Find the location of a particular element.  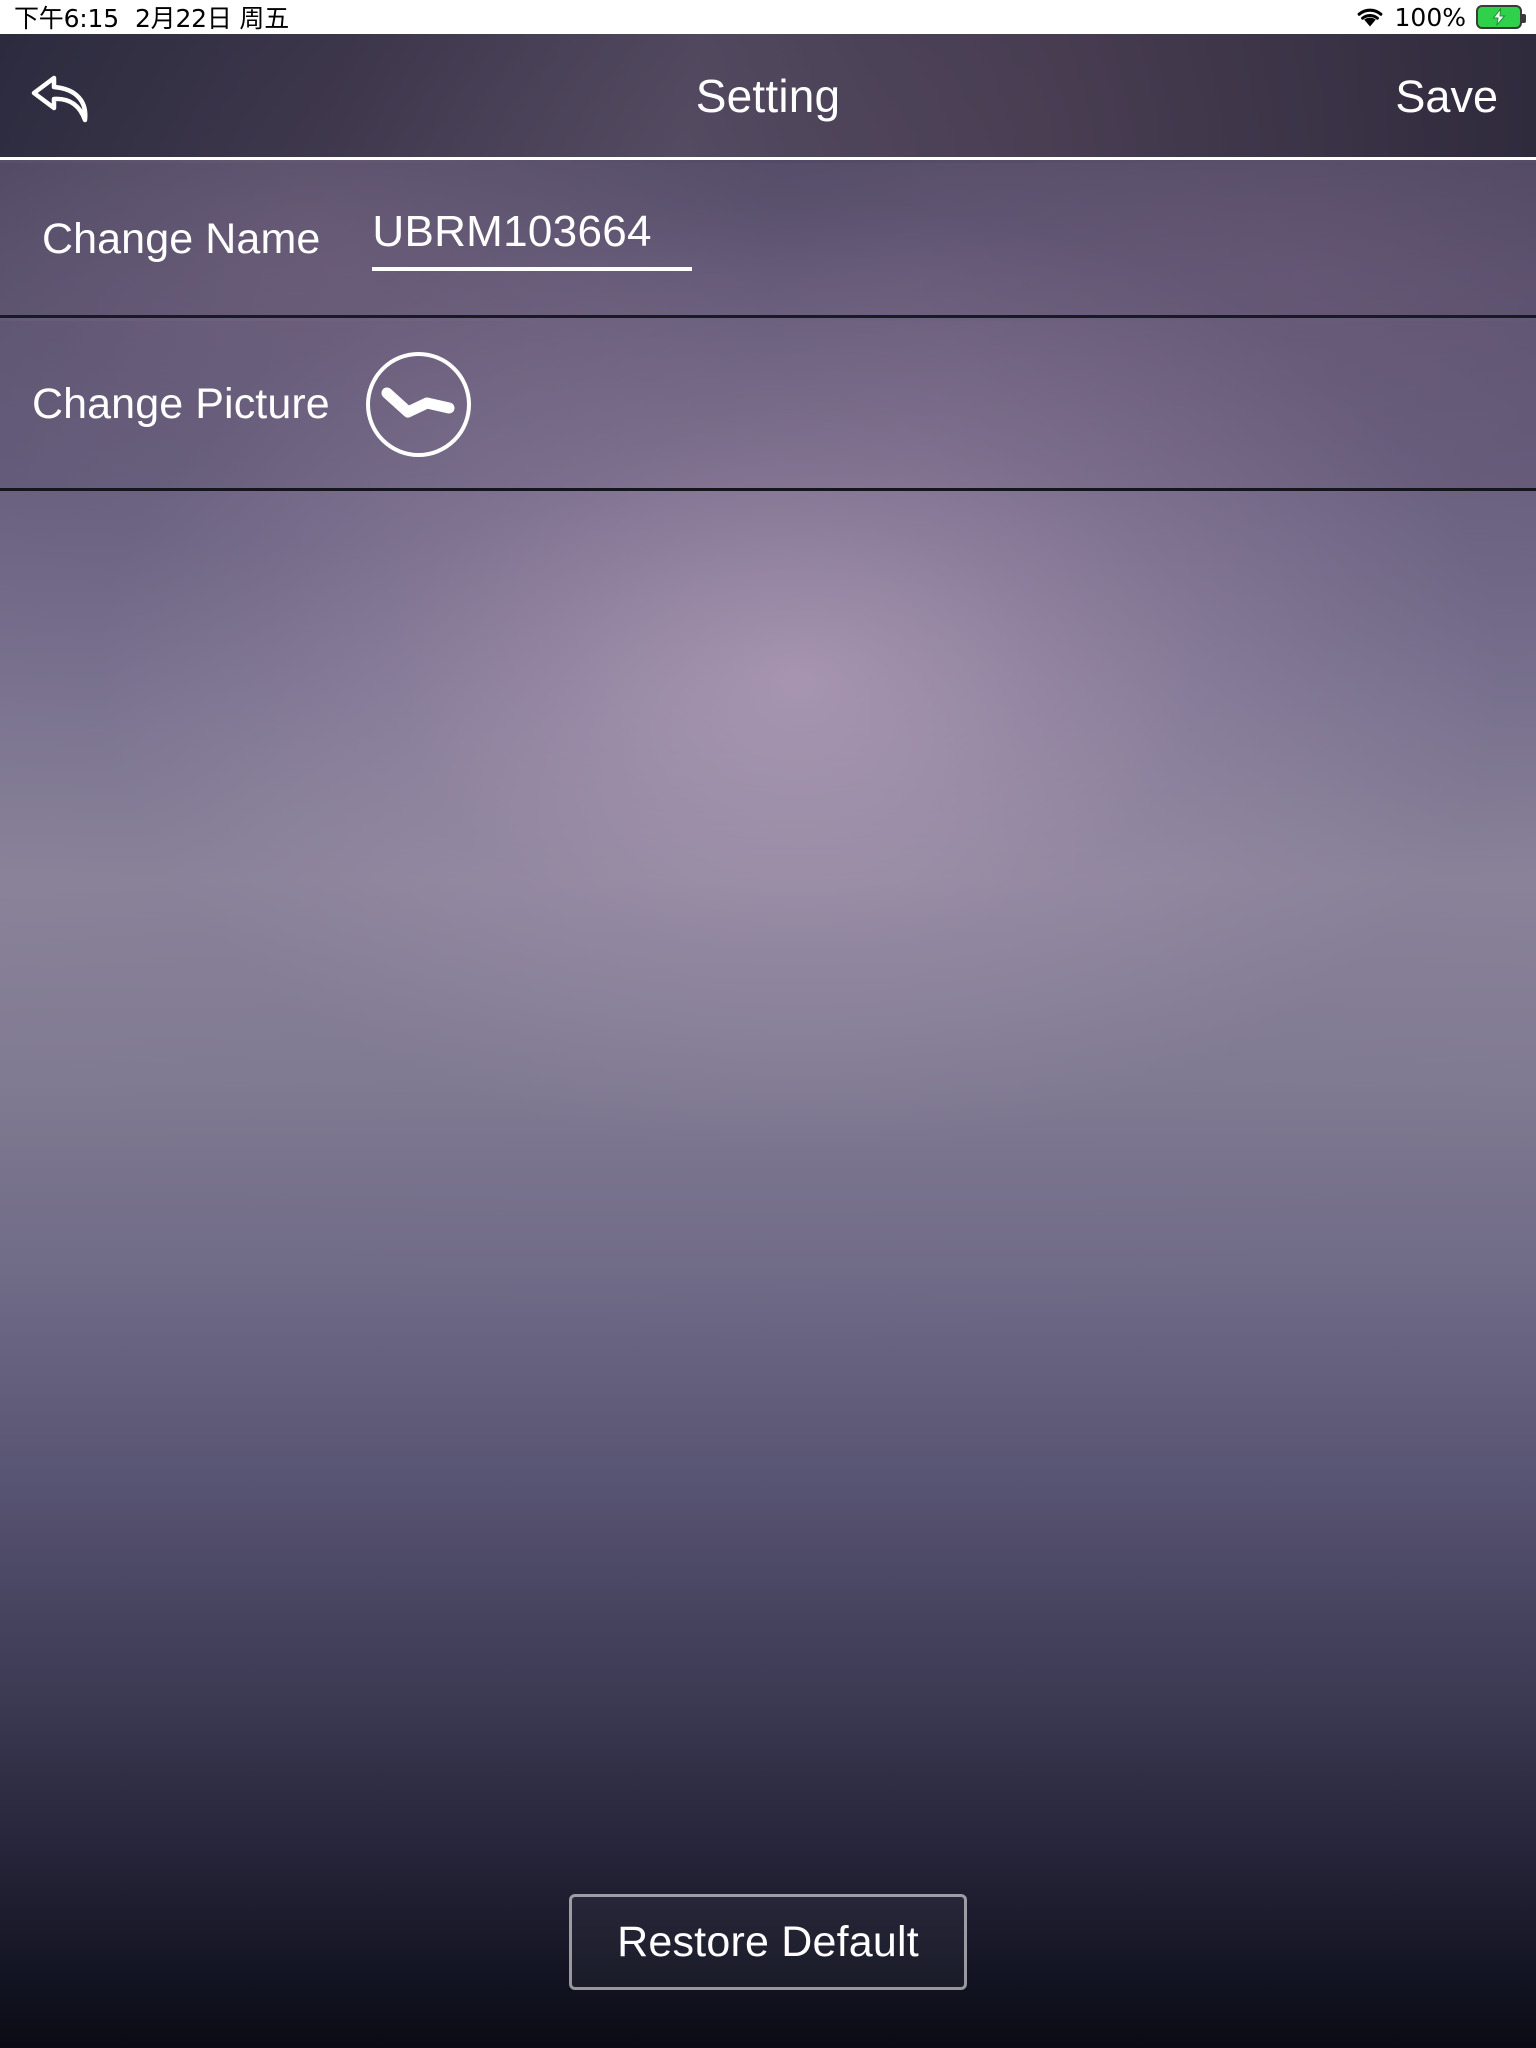

row-change-name: Change Name UBRM103664 is located at coordinates (768, 240).